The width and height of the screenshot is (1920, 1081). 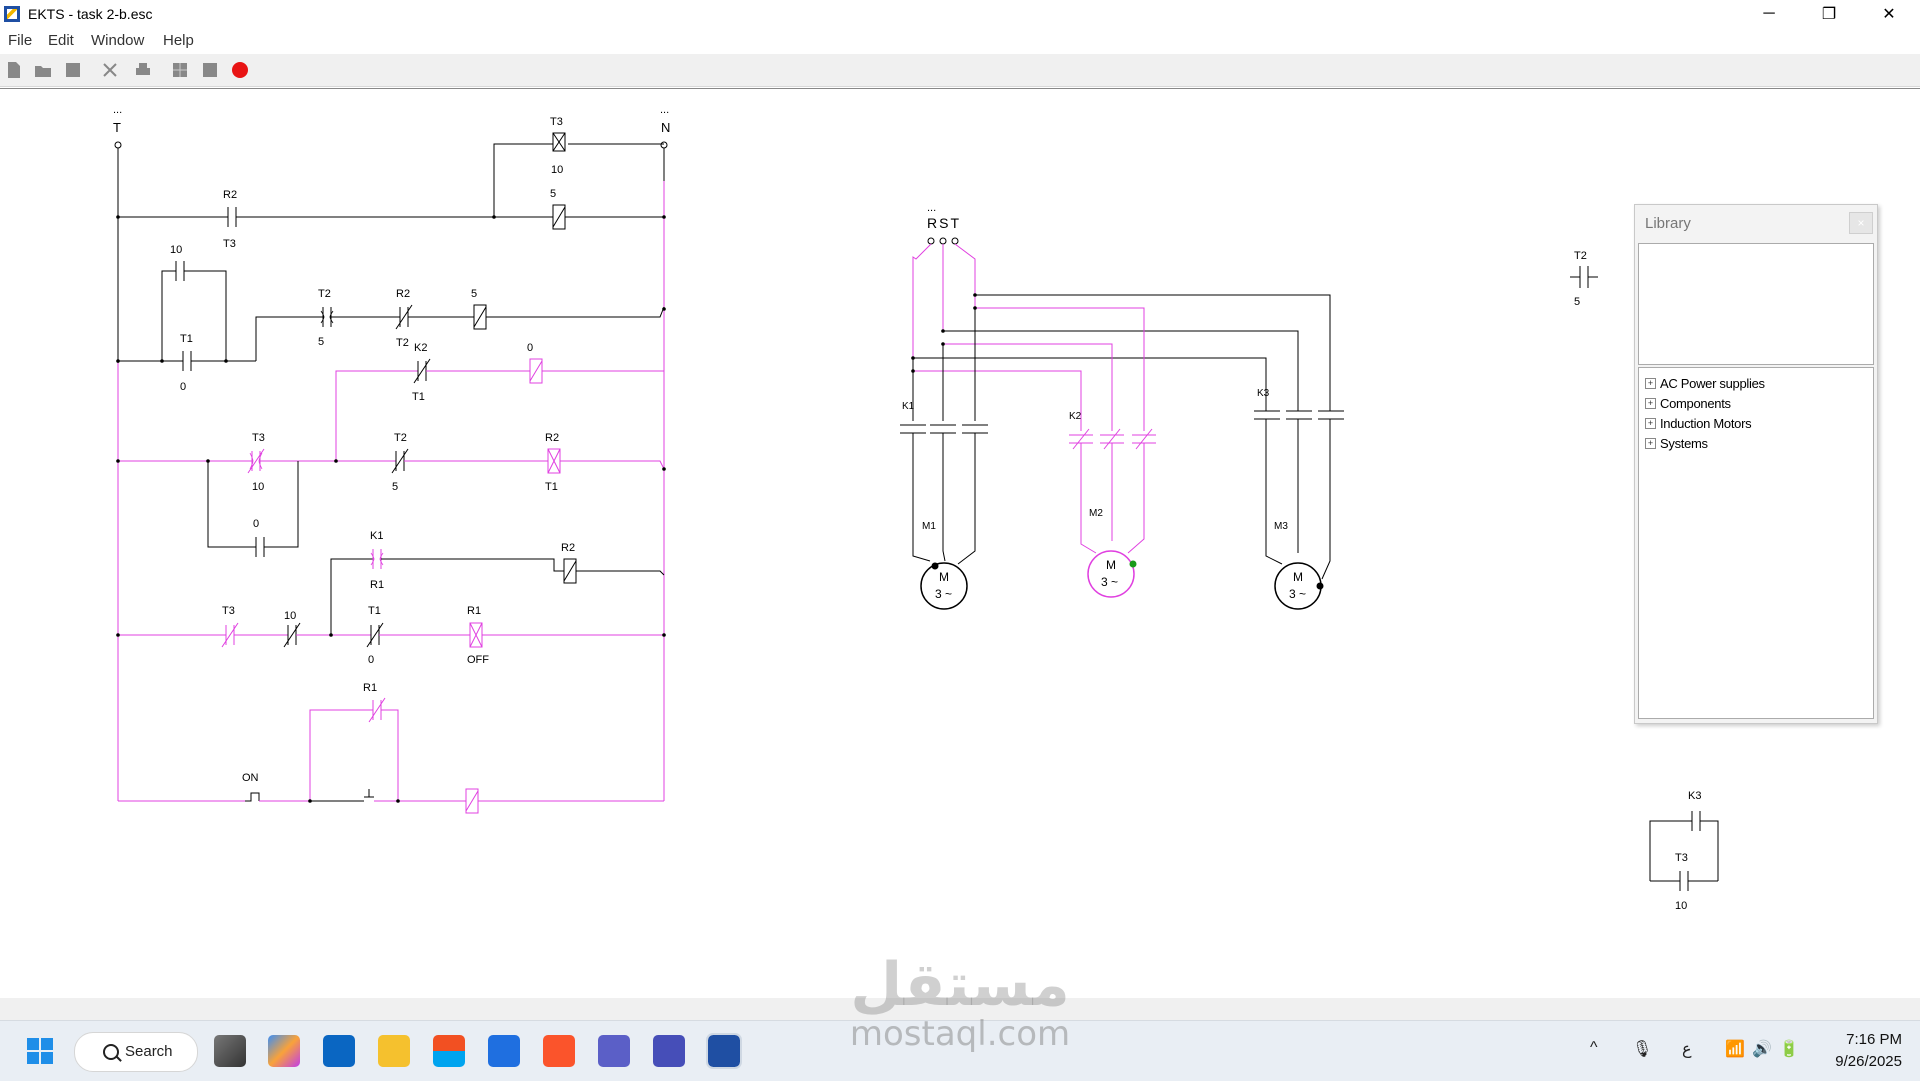 What do you see at coordinates (377, 585) in the screenshot?
I see `label-t1-contact-2-val: R1` at bounding box center [377, 585].